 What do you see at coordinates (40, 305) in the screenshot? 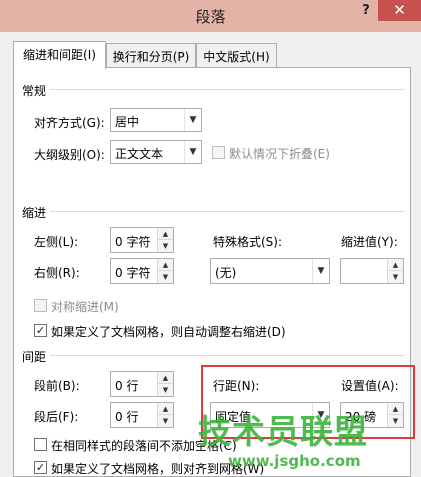
I see `mirror-indents-checkbox` at bounding box center [40, 305].